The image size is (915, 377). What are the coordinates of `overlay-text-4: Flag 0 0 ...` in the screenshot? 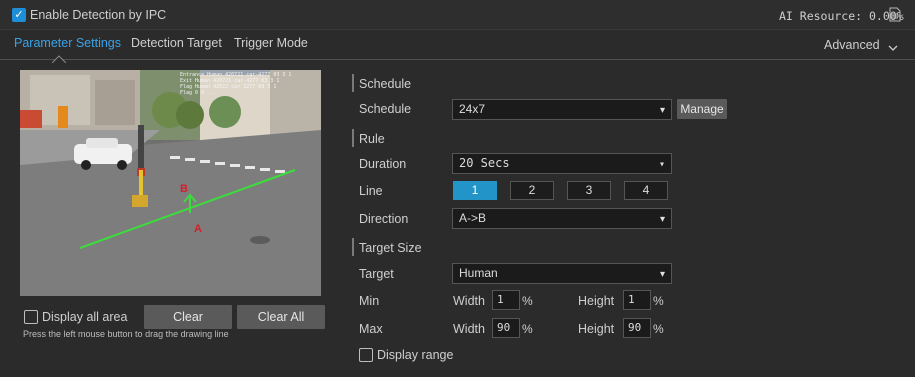 It's located at (198, 93).